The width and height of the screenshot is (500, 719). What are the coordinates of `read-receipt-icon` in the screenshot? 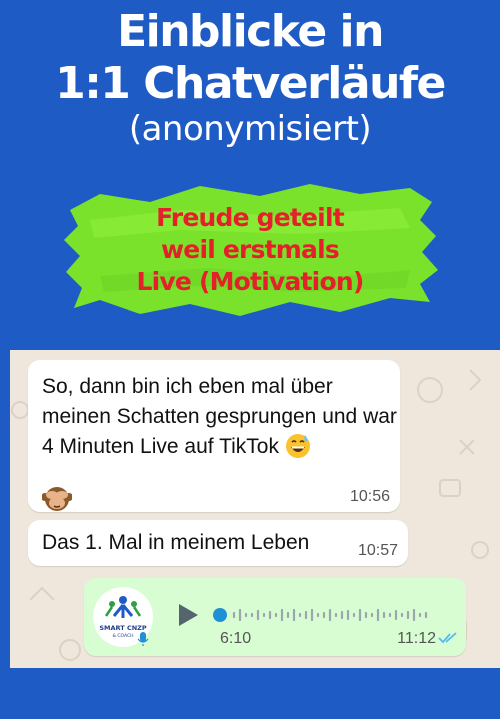 It's located at (447, 638).